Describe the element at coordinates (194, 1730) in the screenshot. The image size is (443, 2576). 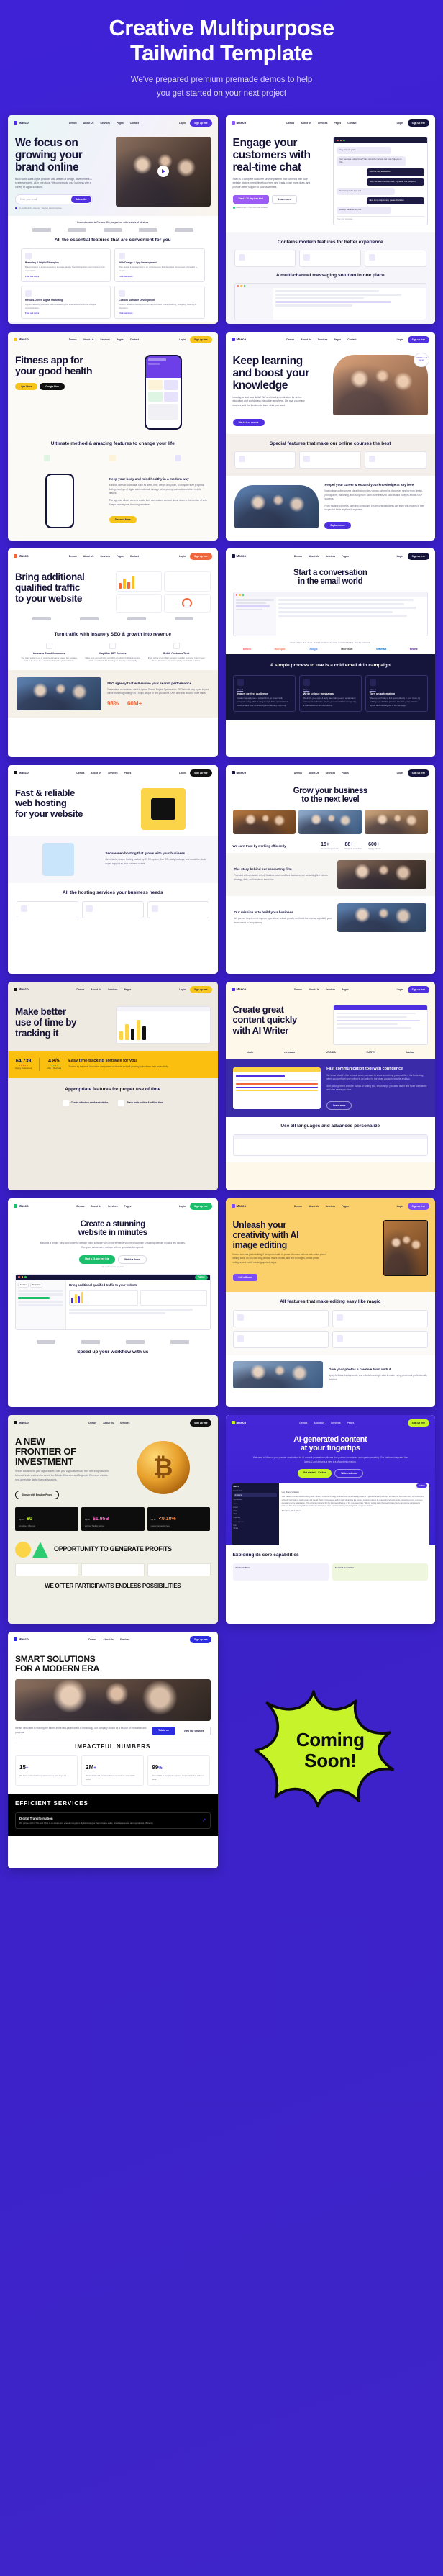
I see `services-button: View Our Services` at that location.